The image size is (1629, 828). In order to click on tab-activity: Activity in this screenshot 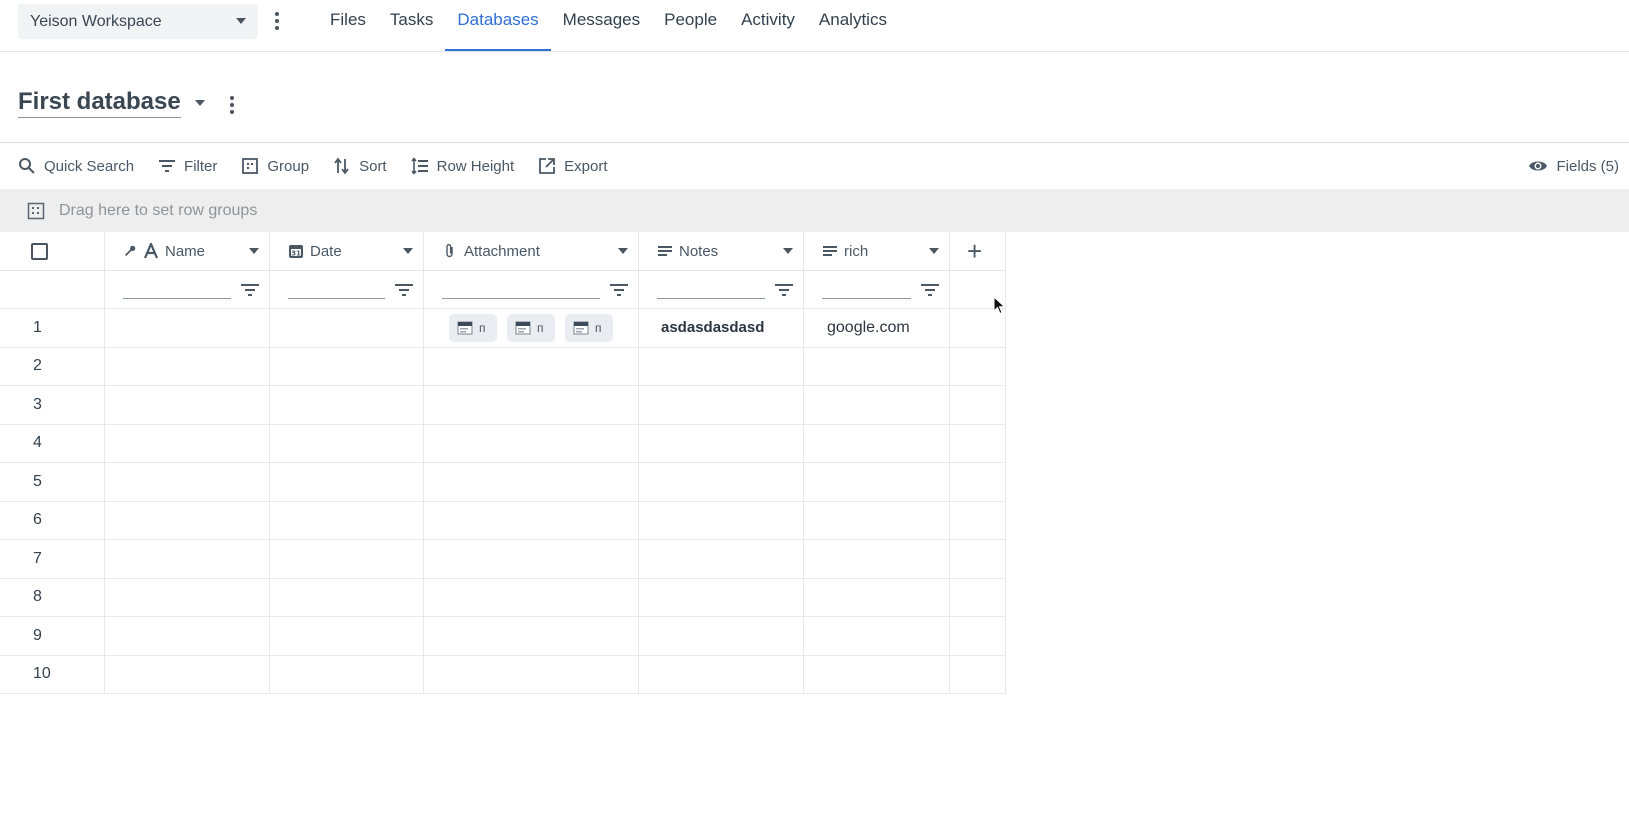, I will do `click(768, 26)`.